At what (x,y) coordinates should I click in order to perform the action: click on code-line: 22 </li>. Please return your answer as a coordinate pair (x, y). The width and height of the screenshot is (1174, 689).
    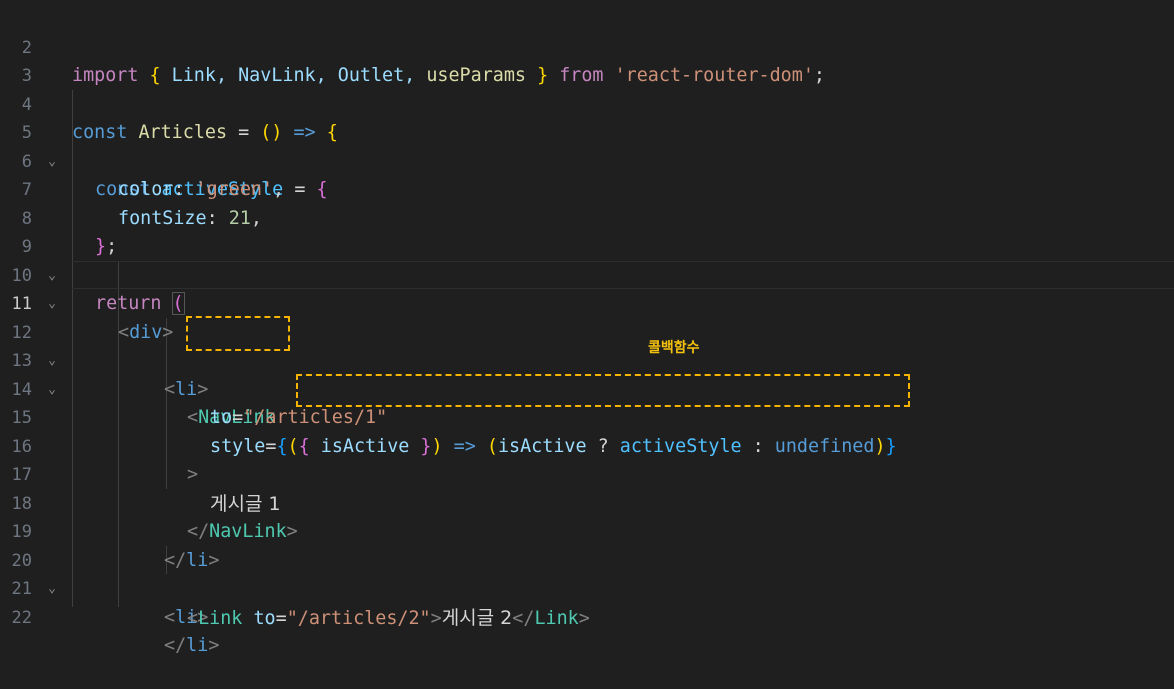
    Looking at the image, I should click on (587, 616).